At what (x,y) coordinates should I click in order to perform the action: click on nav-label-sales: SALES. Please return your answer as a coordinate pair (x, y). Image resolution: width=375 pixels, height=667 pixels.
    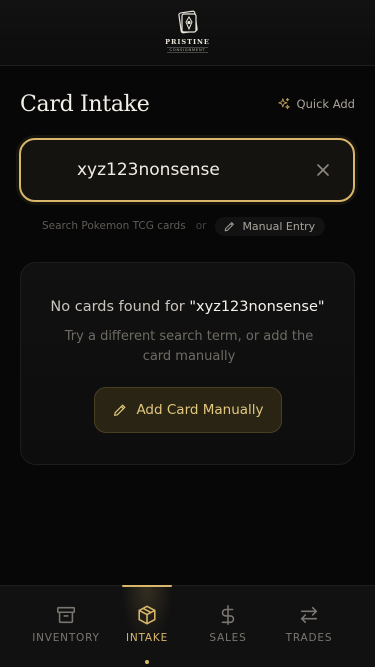
    Looking at the image, I should click on (228, 638).